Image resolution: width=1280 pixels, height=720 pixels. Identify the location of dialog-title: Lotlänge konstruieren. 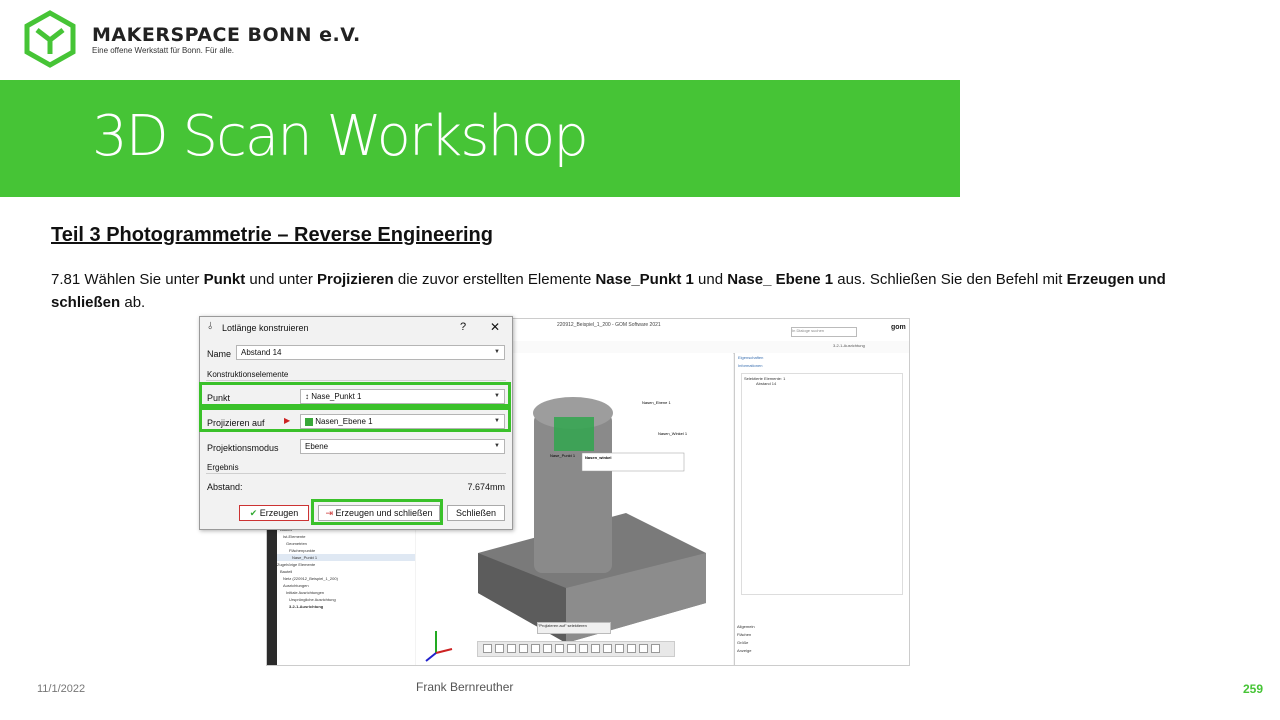
(265, 328).